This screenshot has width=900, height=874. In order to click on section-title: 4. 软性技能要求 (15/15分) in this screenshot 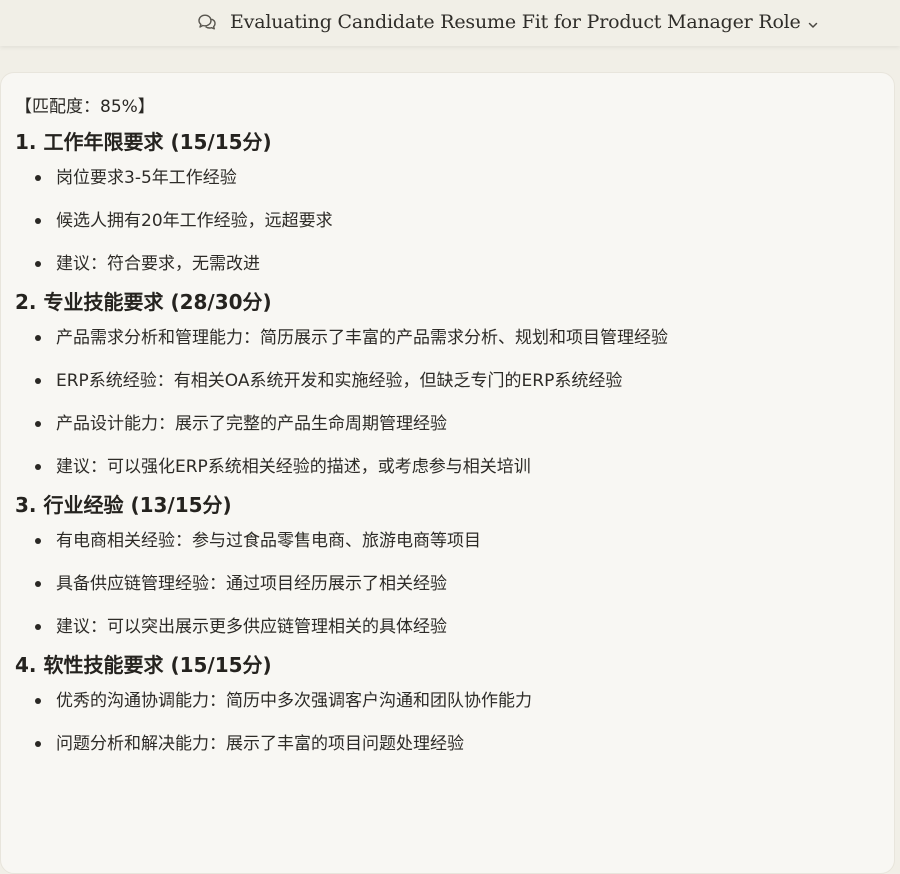, I will do `click(143, 665)`.